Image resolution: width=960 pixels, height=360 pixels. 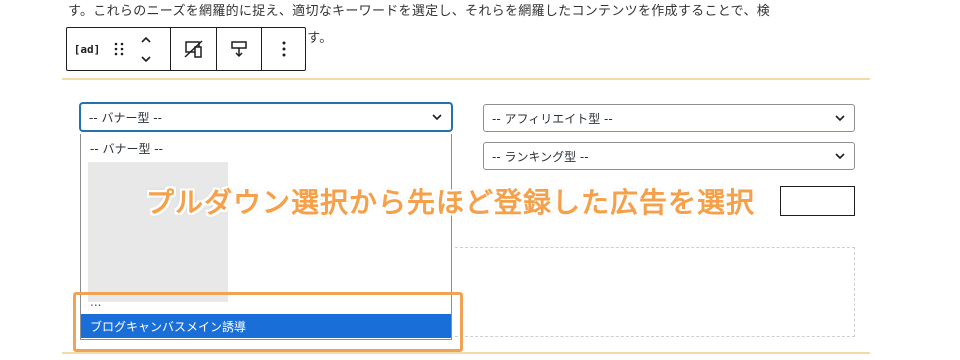 What do you see at coordinates (669, 118) in the screenshot?
I see `affiliate-ad-select: -- アフィリエイト型 --` at bounding box center [669, 118].